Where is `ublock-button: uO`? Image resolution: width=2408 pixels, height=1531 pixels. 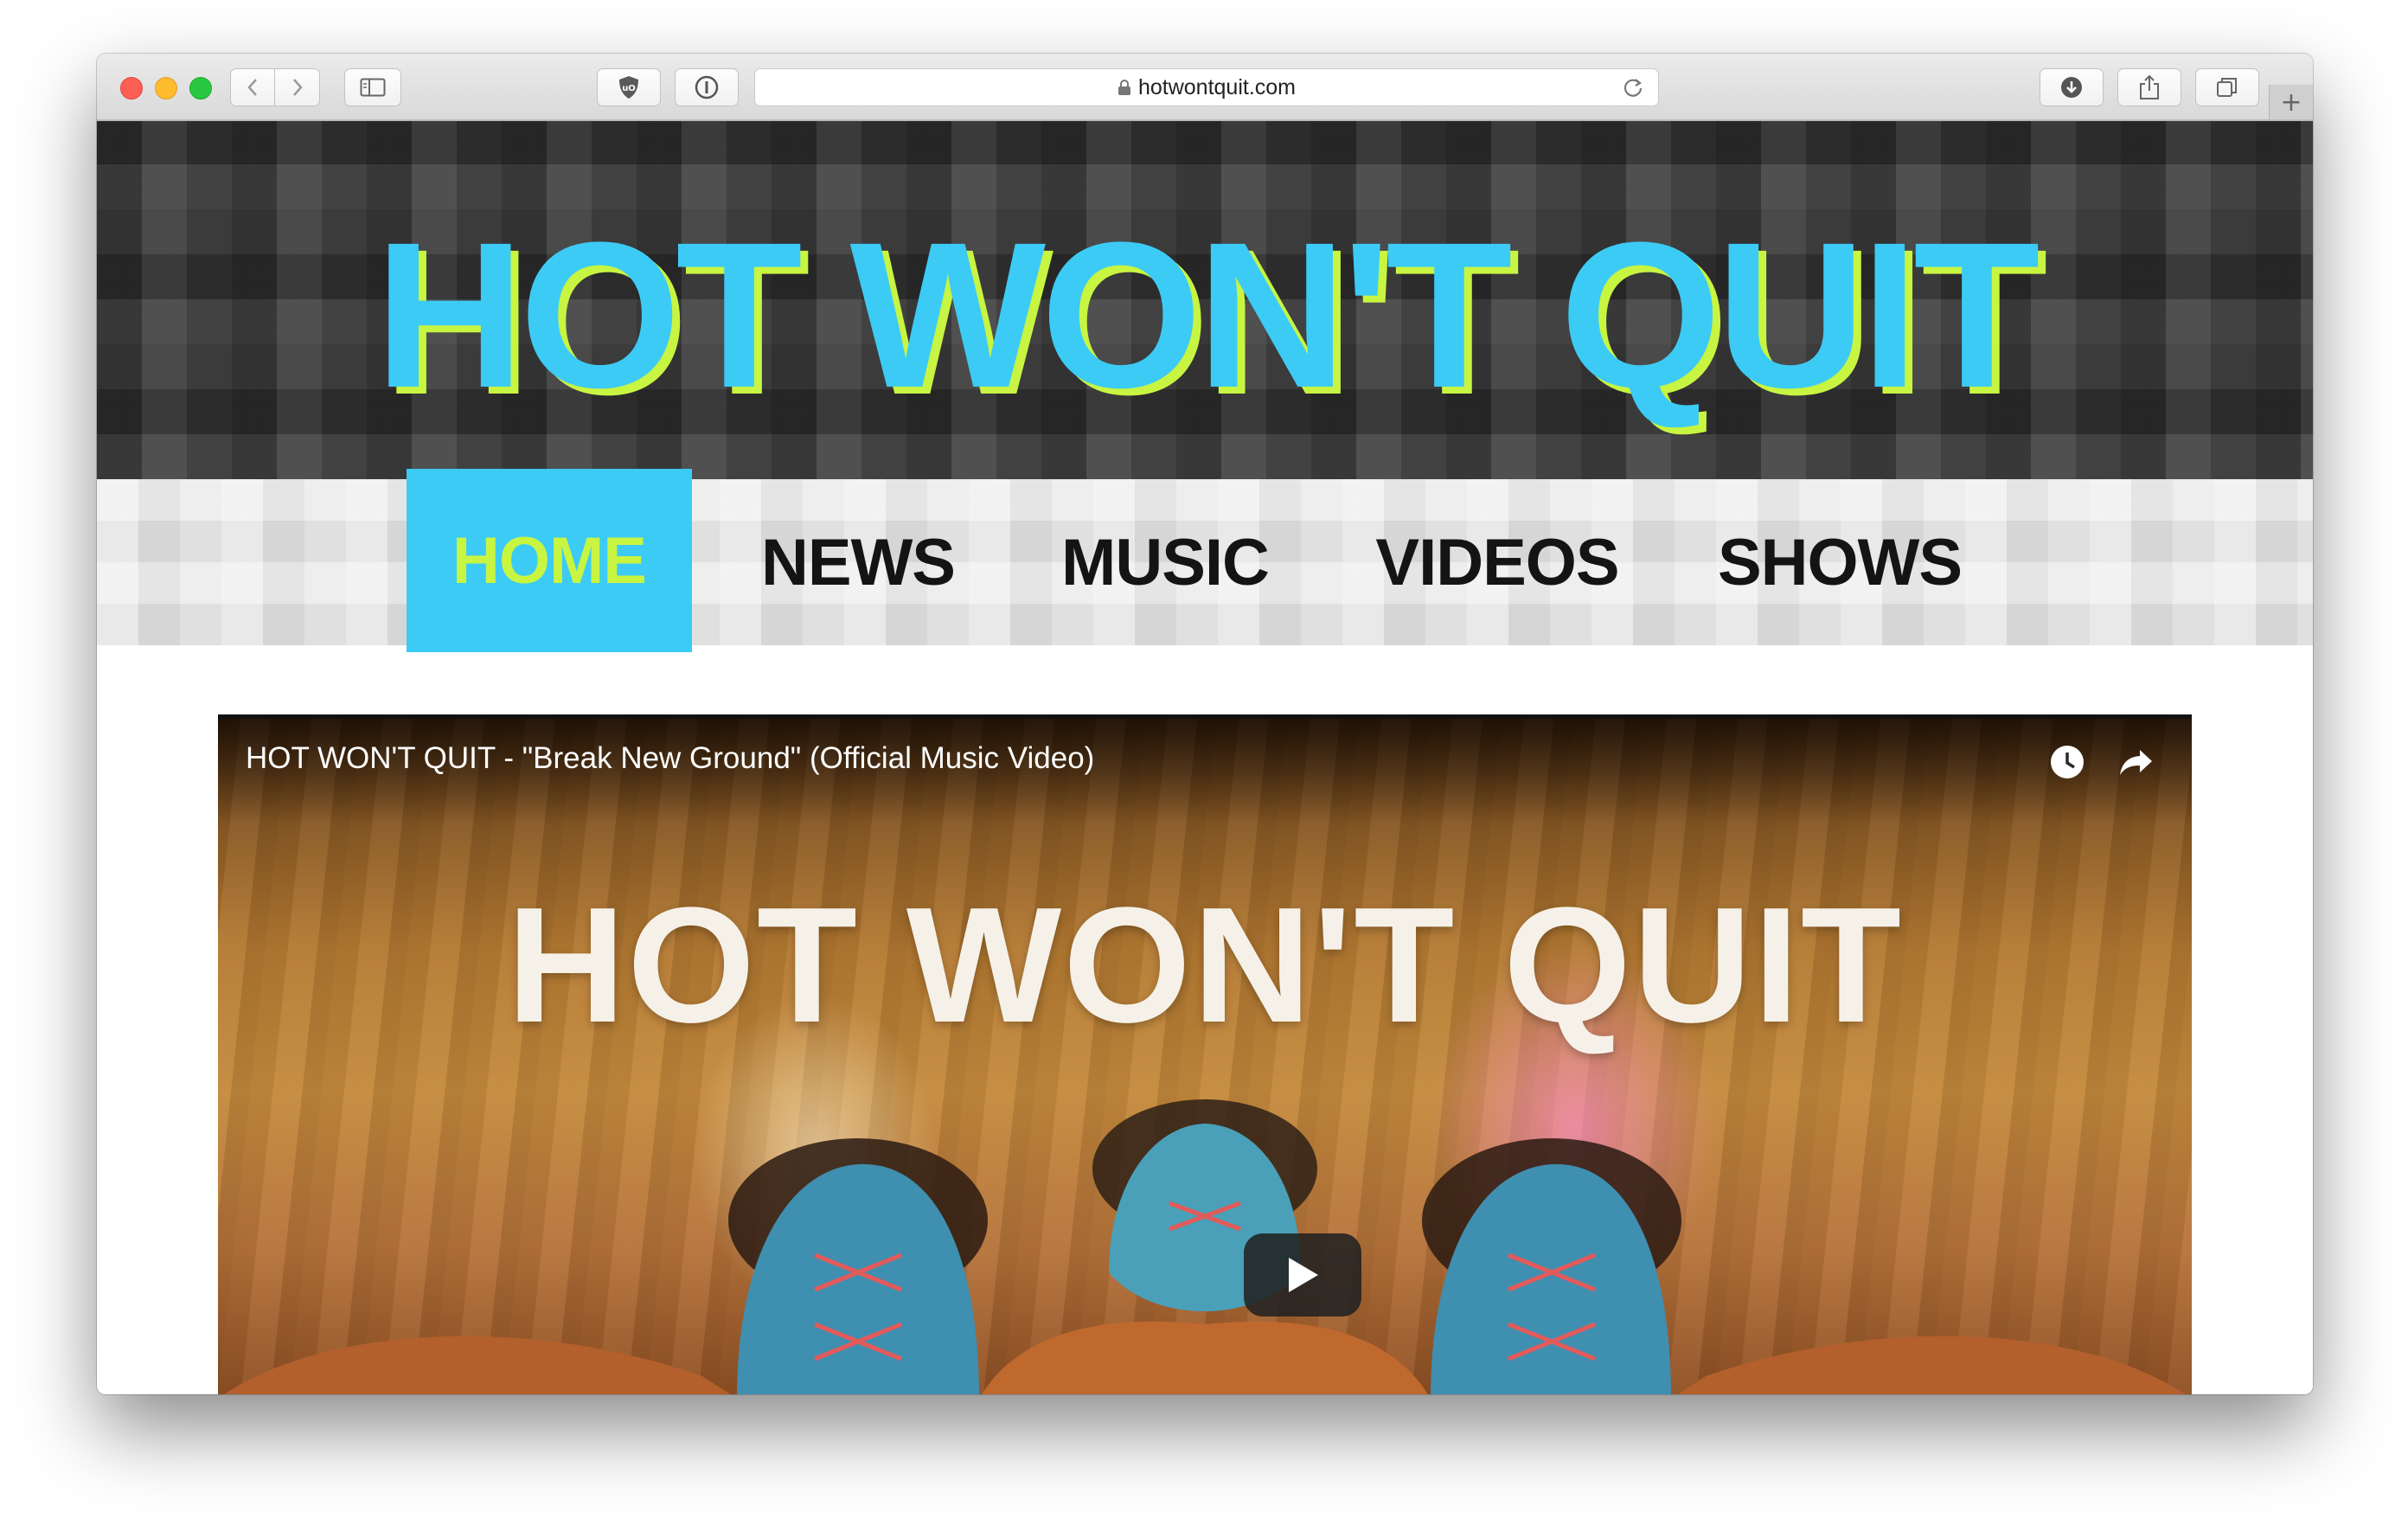
ublock-button: uO is located at coordinates (629, 87).